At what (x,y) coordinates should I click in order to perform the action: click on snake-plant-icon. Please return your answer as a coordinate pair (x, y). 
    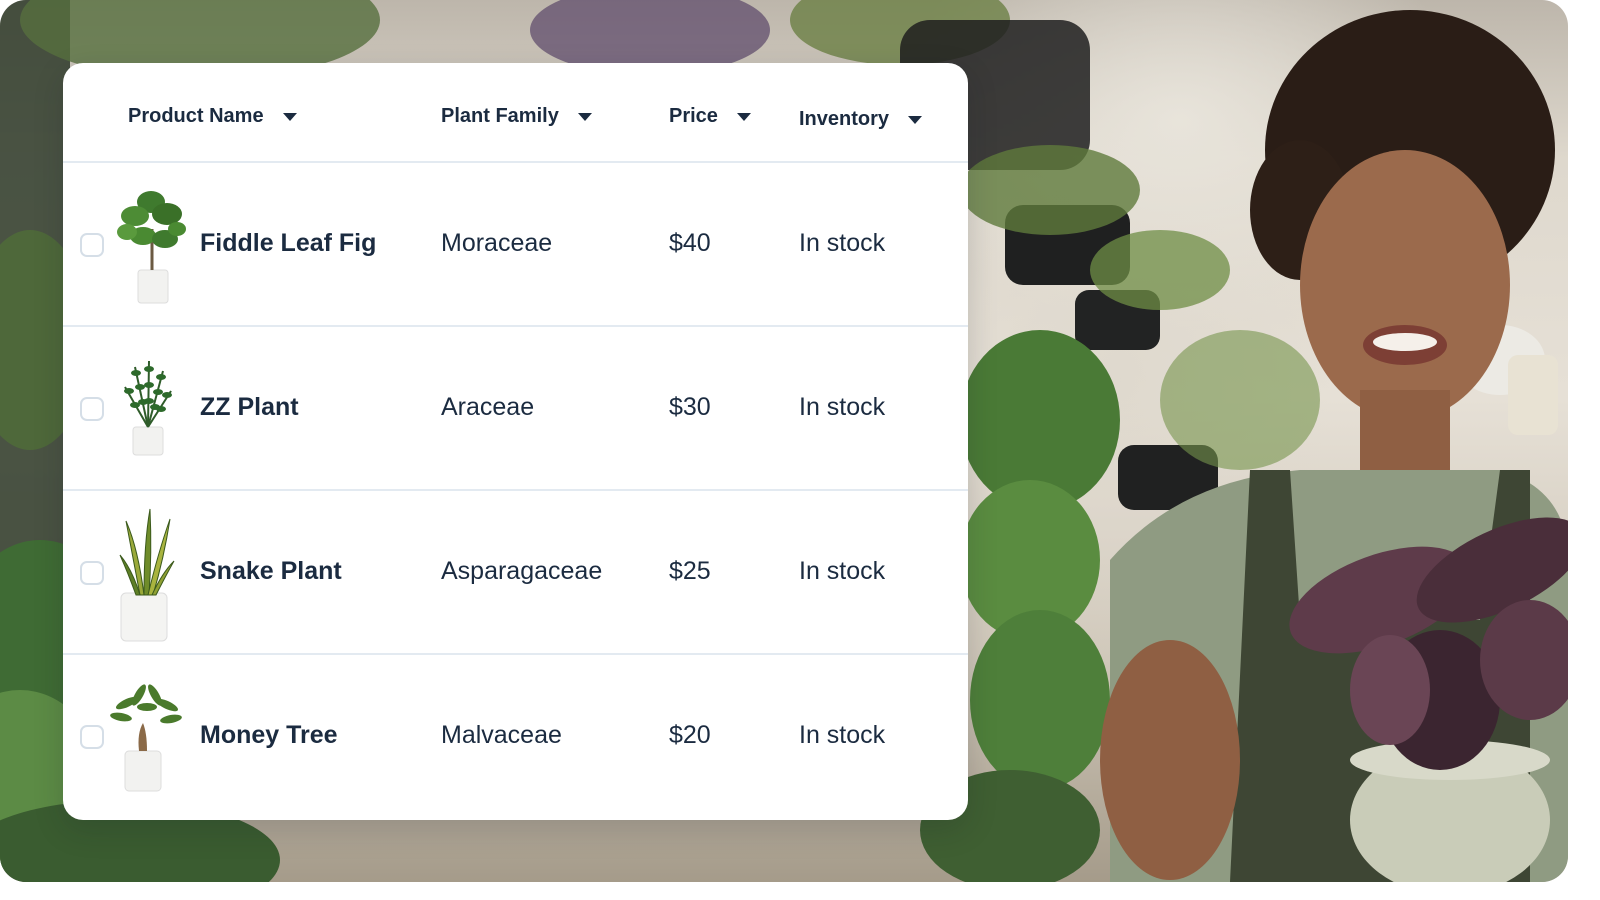
    Looking at the image, I should click on (147, 575).